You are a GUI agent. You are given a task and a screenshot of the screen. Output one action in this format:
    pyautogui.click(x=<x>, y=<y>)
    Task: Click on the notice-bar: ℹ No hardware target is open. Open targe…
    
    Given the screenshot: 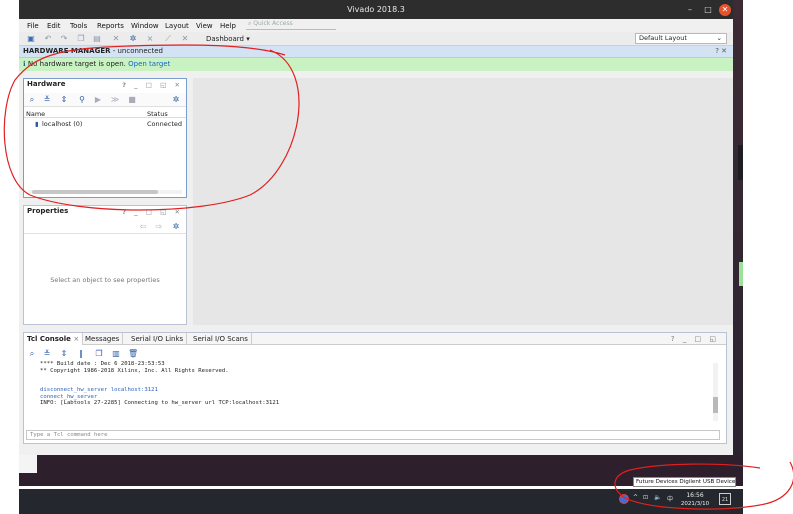 What is the action you would take?
    pyautogui.click(x=376, y=64)
    